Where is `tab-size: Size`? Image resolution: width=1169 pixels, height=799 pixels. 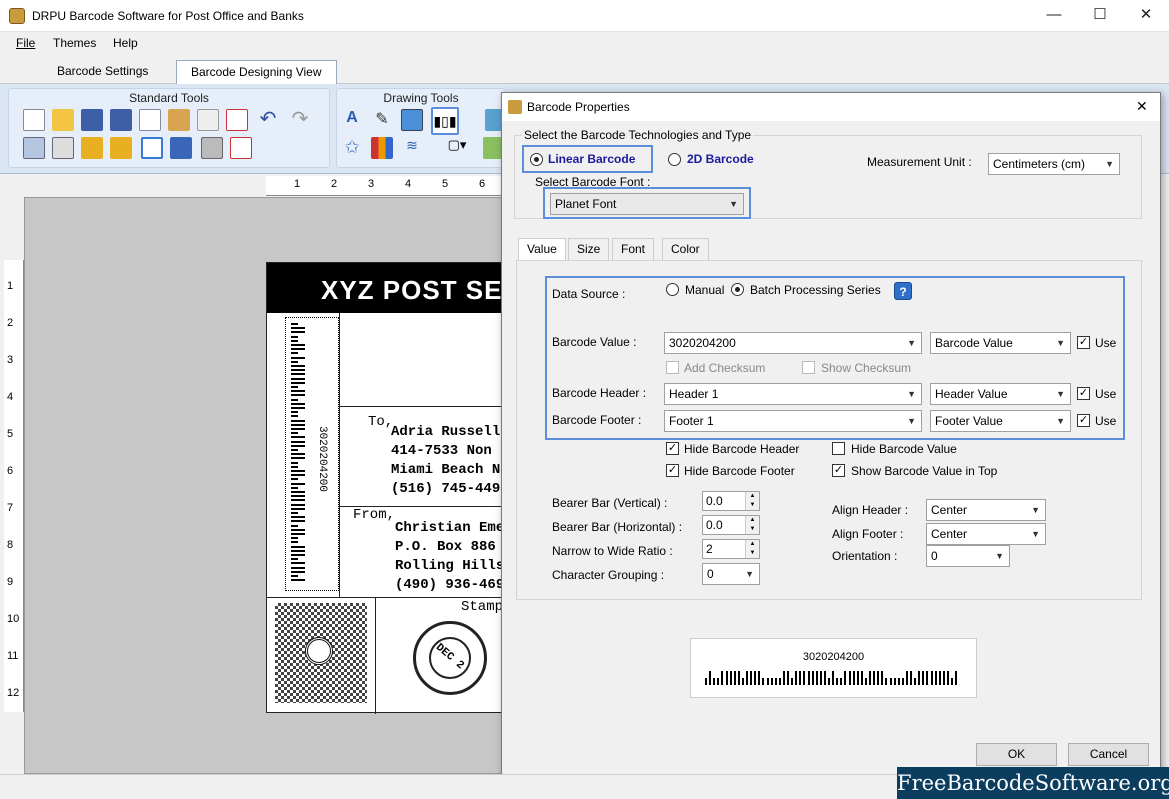 tab-size: Size is located at coordinates (589, 249).